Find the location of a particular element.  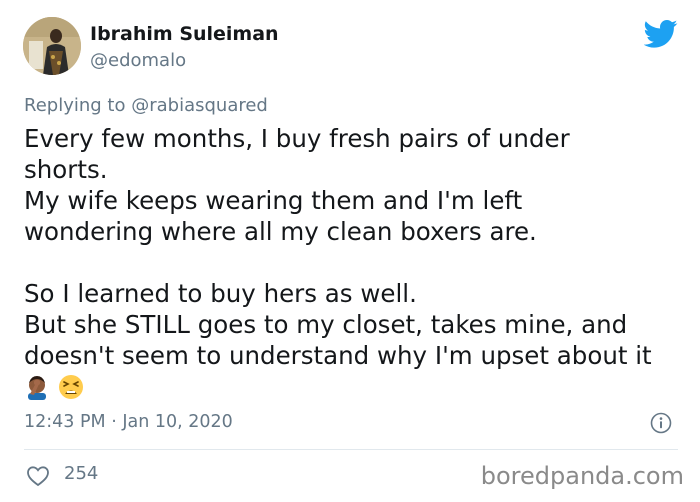

man-facepalming-emoji is located at coordinates (37, 388).